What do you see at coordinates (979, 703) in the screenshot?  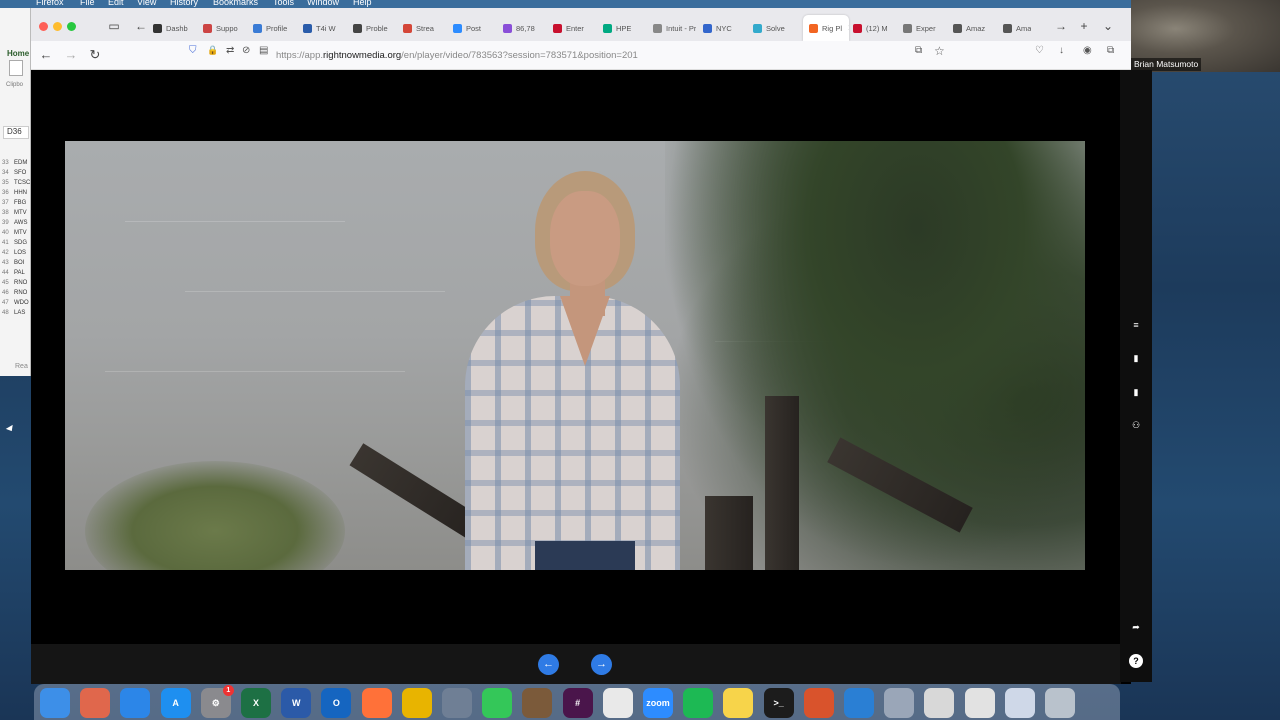 I see `dock-docs-2-icon` at bounding box center [979, 703].